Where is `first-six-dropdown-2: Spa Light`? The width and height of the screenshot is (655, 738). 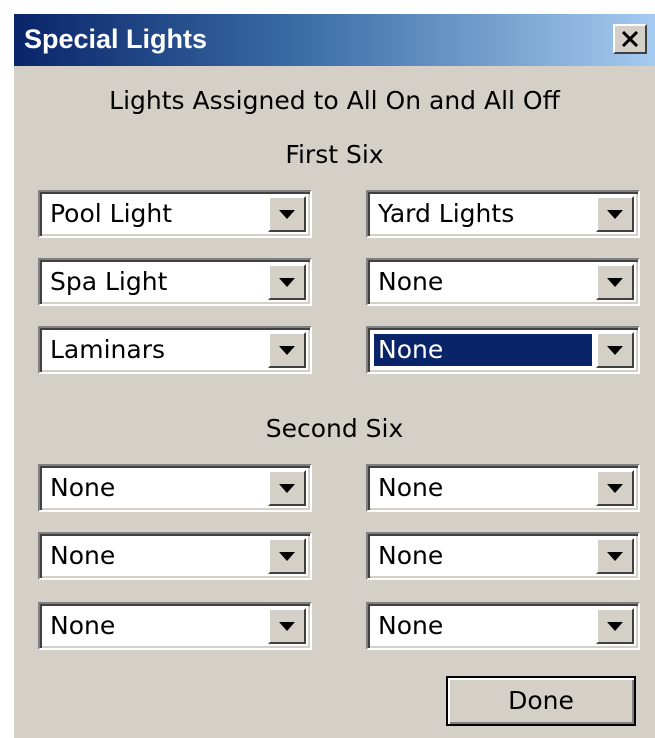
first-six-dropdown-2: Spa Light is located at coordinates (175, 282).